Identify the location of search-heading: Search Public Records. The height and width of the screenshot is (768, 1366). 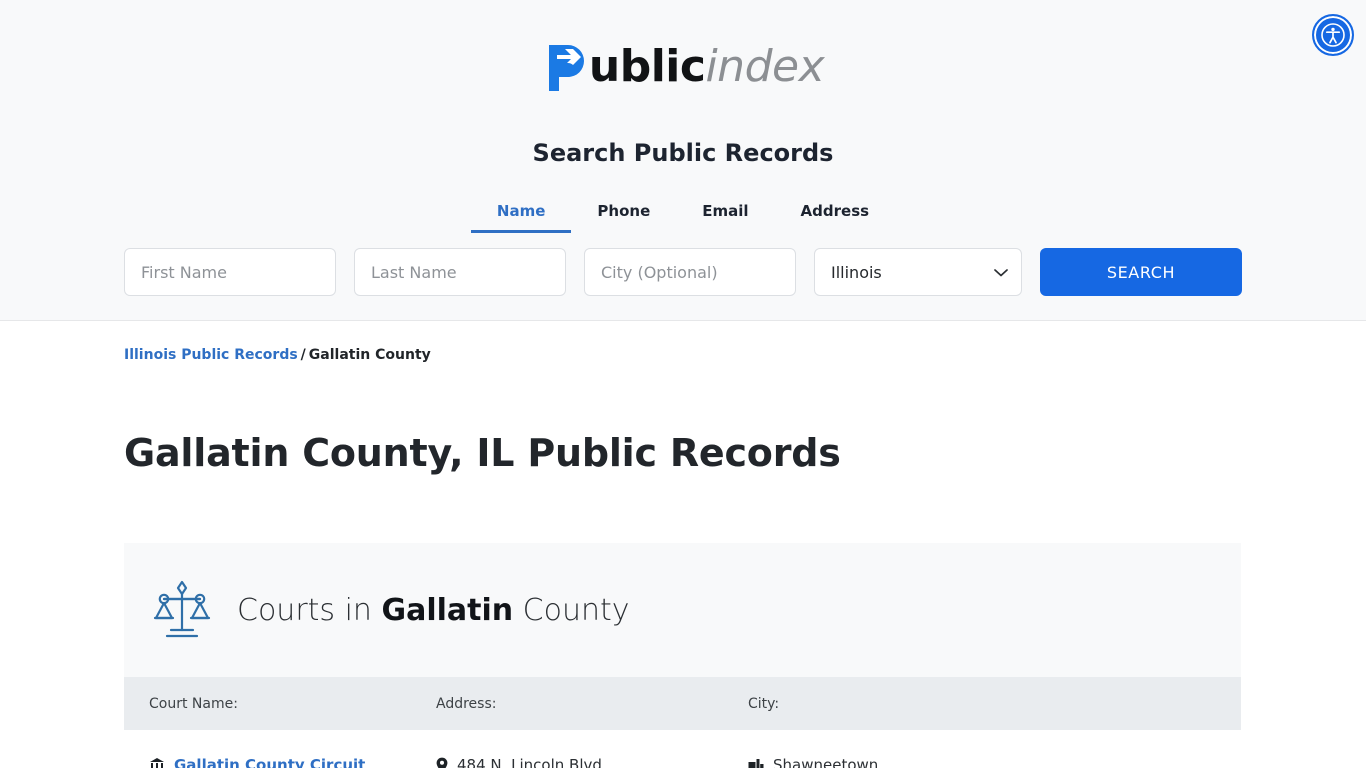
(683, 153).